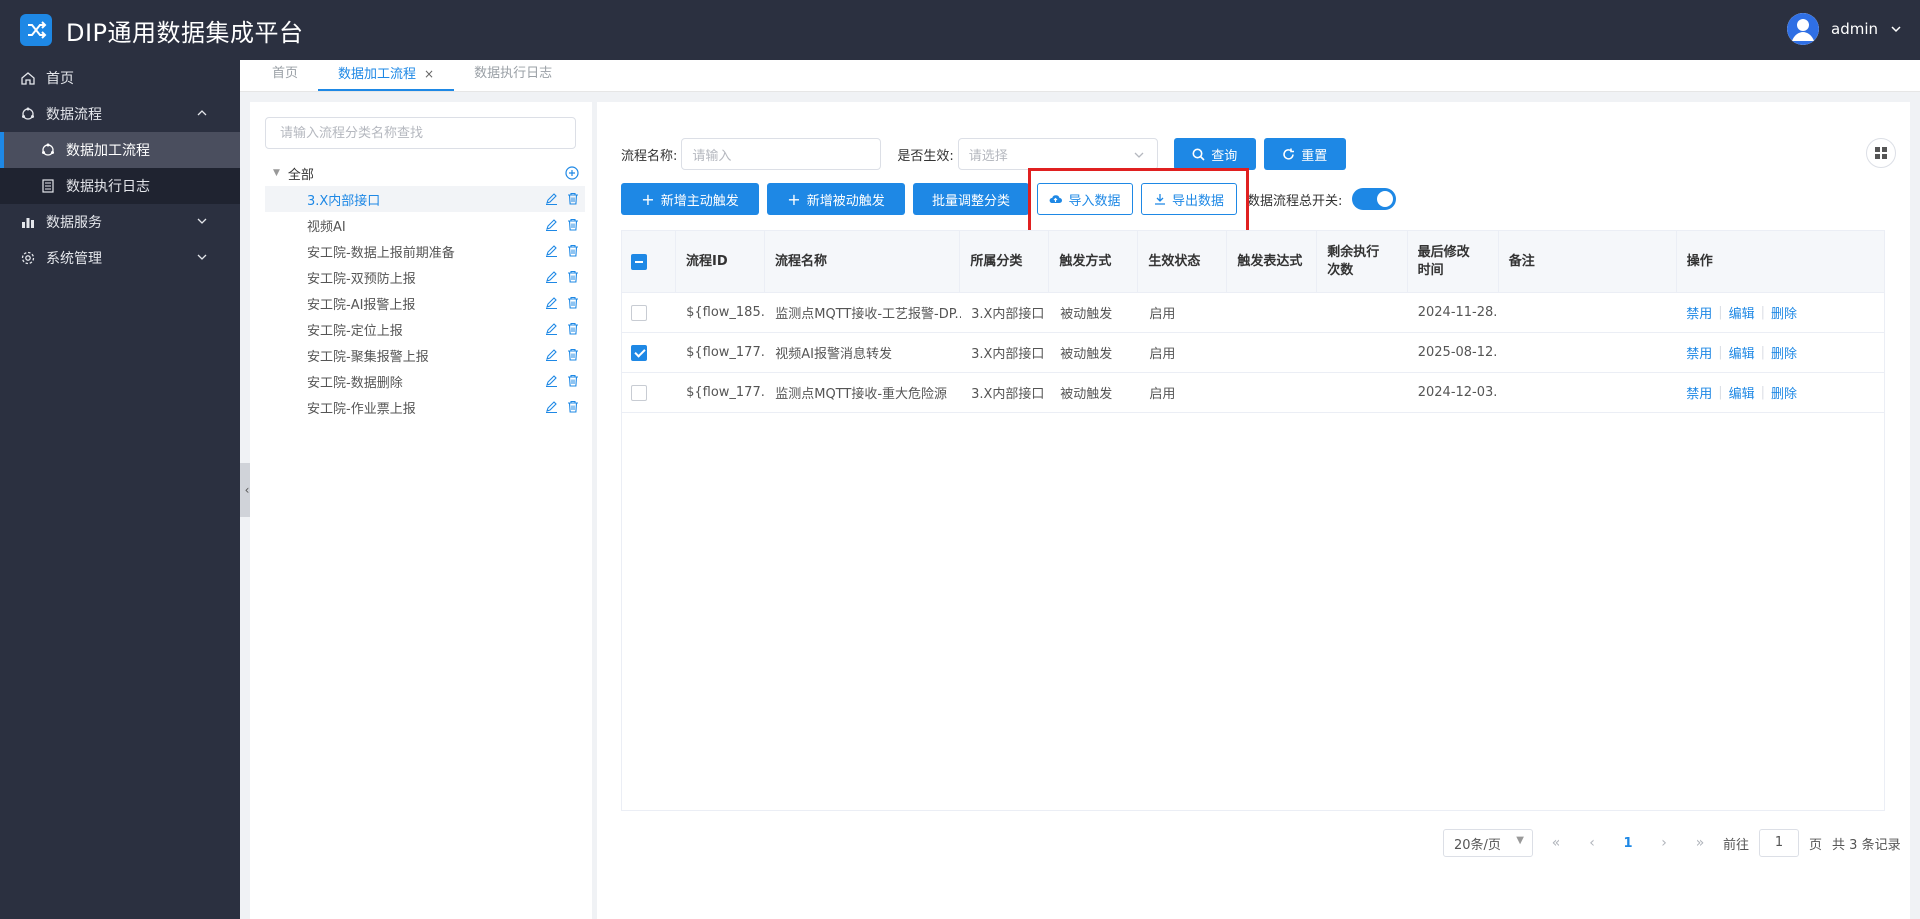 This screenshot has width=1920, height=919. Describe the element at coordinates (1592, 843) in the screenshot. I see `prev-page-icon: ‹` at that location.